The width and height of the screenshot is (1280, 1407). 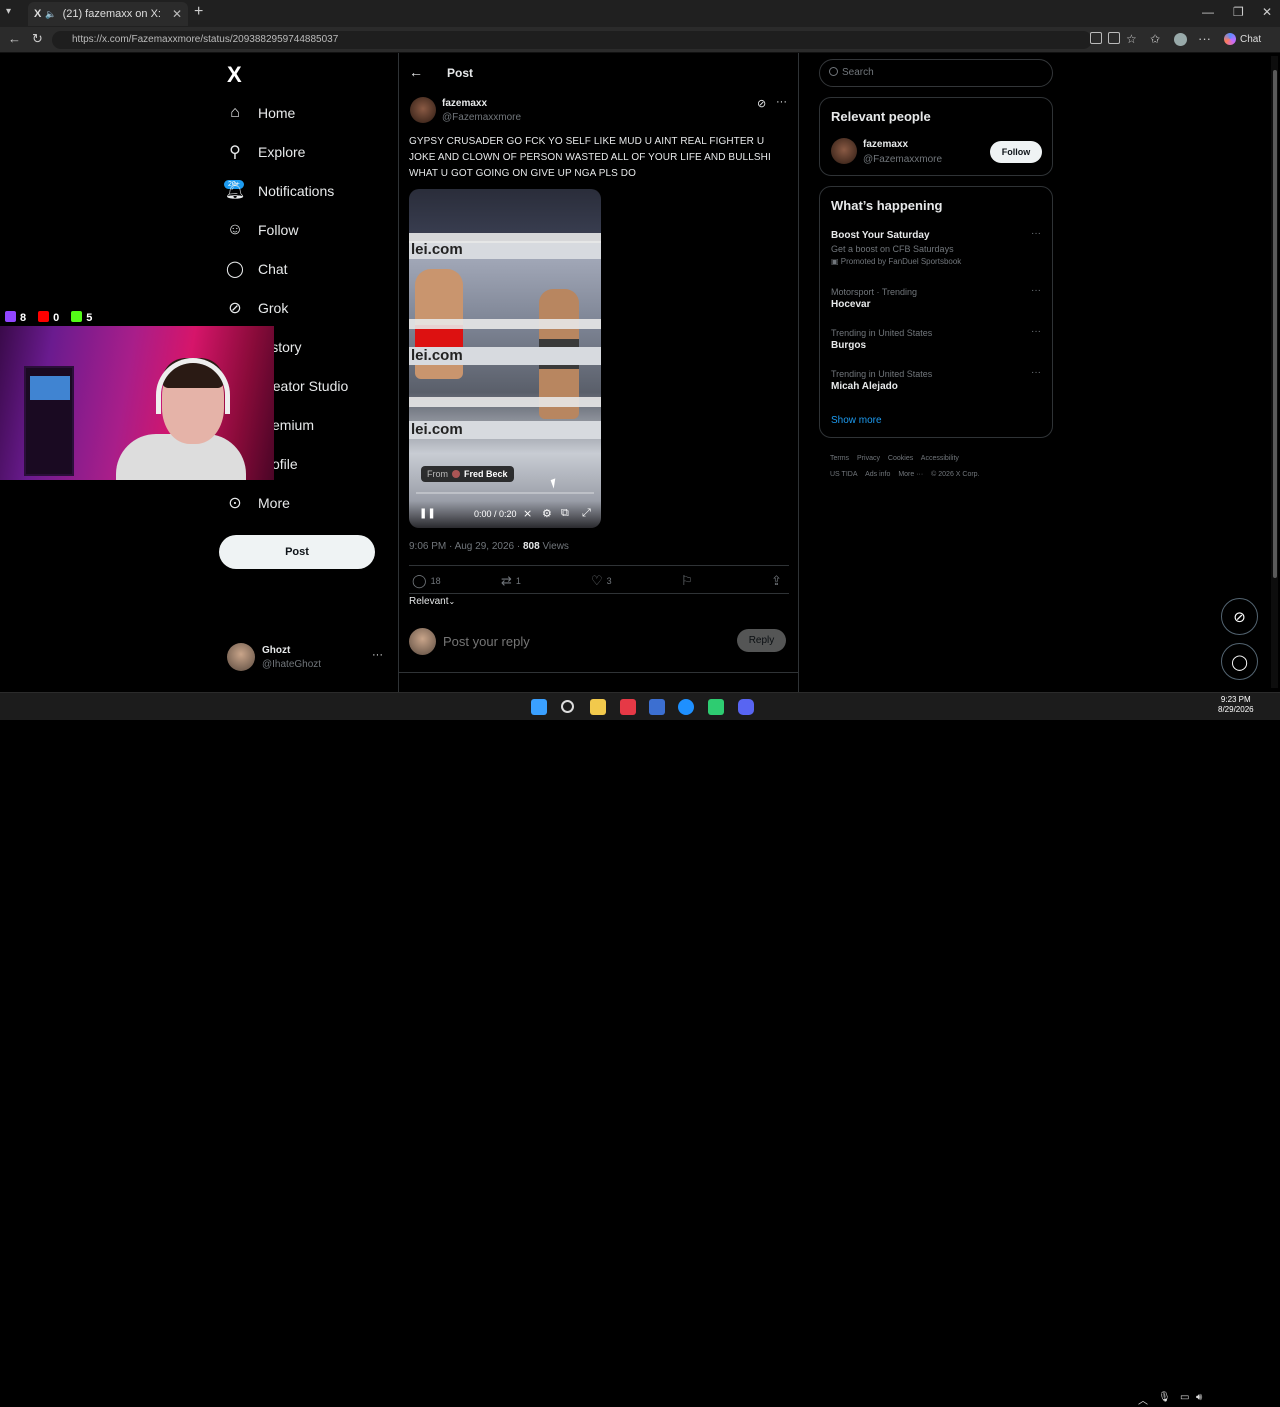 I want to click on reply-input, so click(x=583, y=641).